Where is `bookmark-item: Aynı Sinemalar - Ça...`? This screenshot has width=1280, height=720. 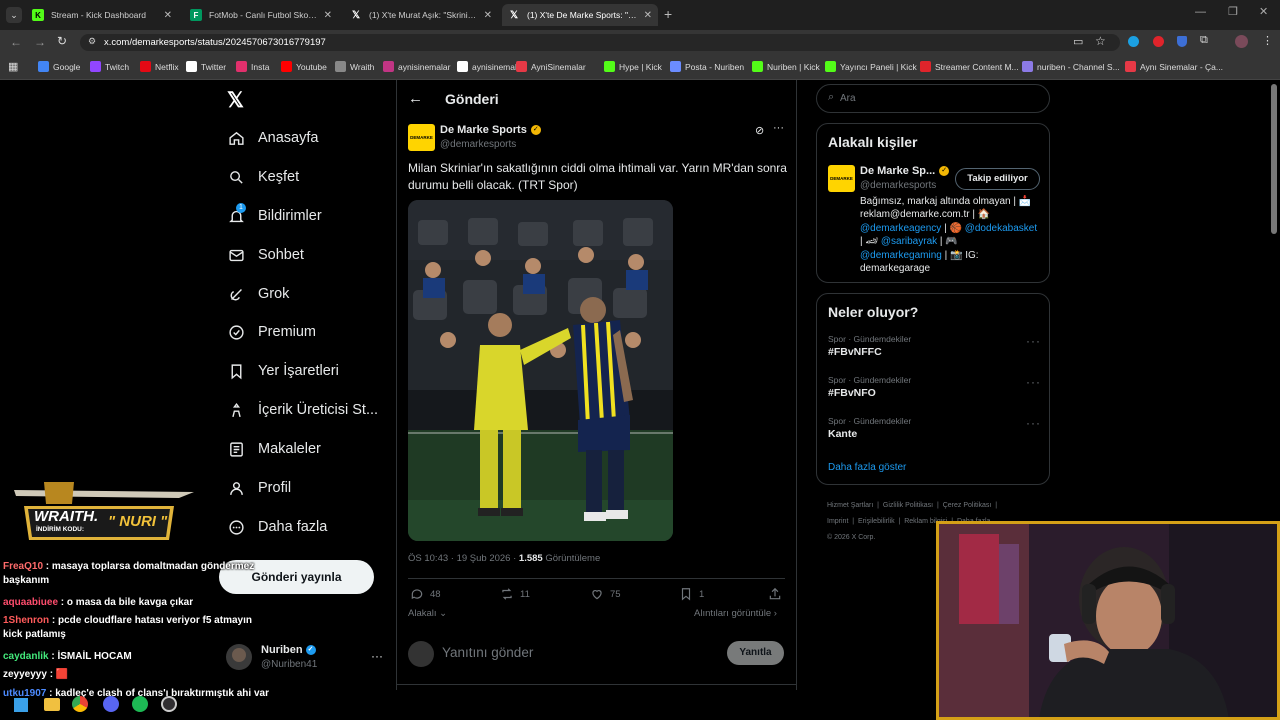
bookmark-item: Aynı Sinemalar - Ça... is located at coordinates (1174, 66).